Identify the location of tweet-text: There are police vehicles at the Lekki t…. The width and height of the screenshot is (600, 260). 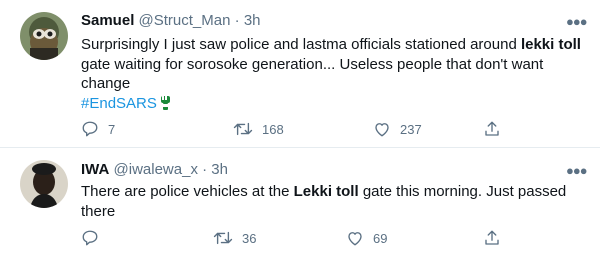
(331, 201).